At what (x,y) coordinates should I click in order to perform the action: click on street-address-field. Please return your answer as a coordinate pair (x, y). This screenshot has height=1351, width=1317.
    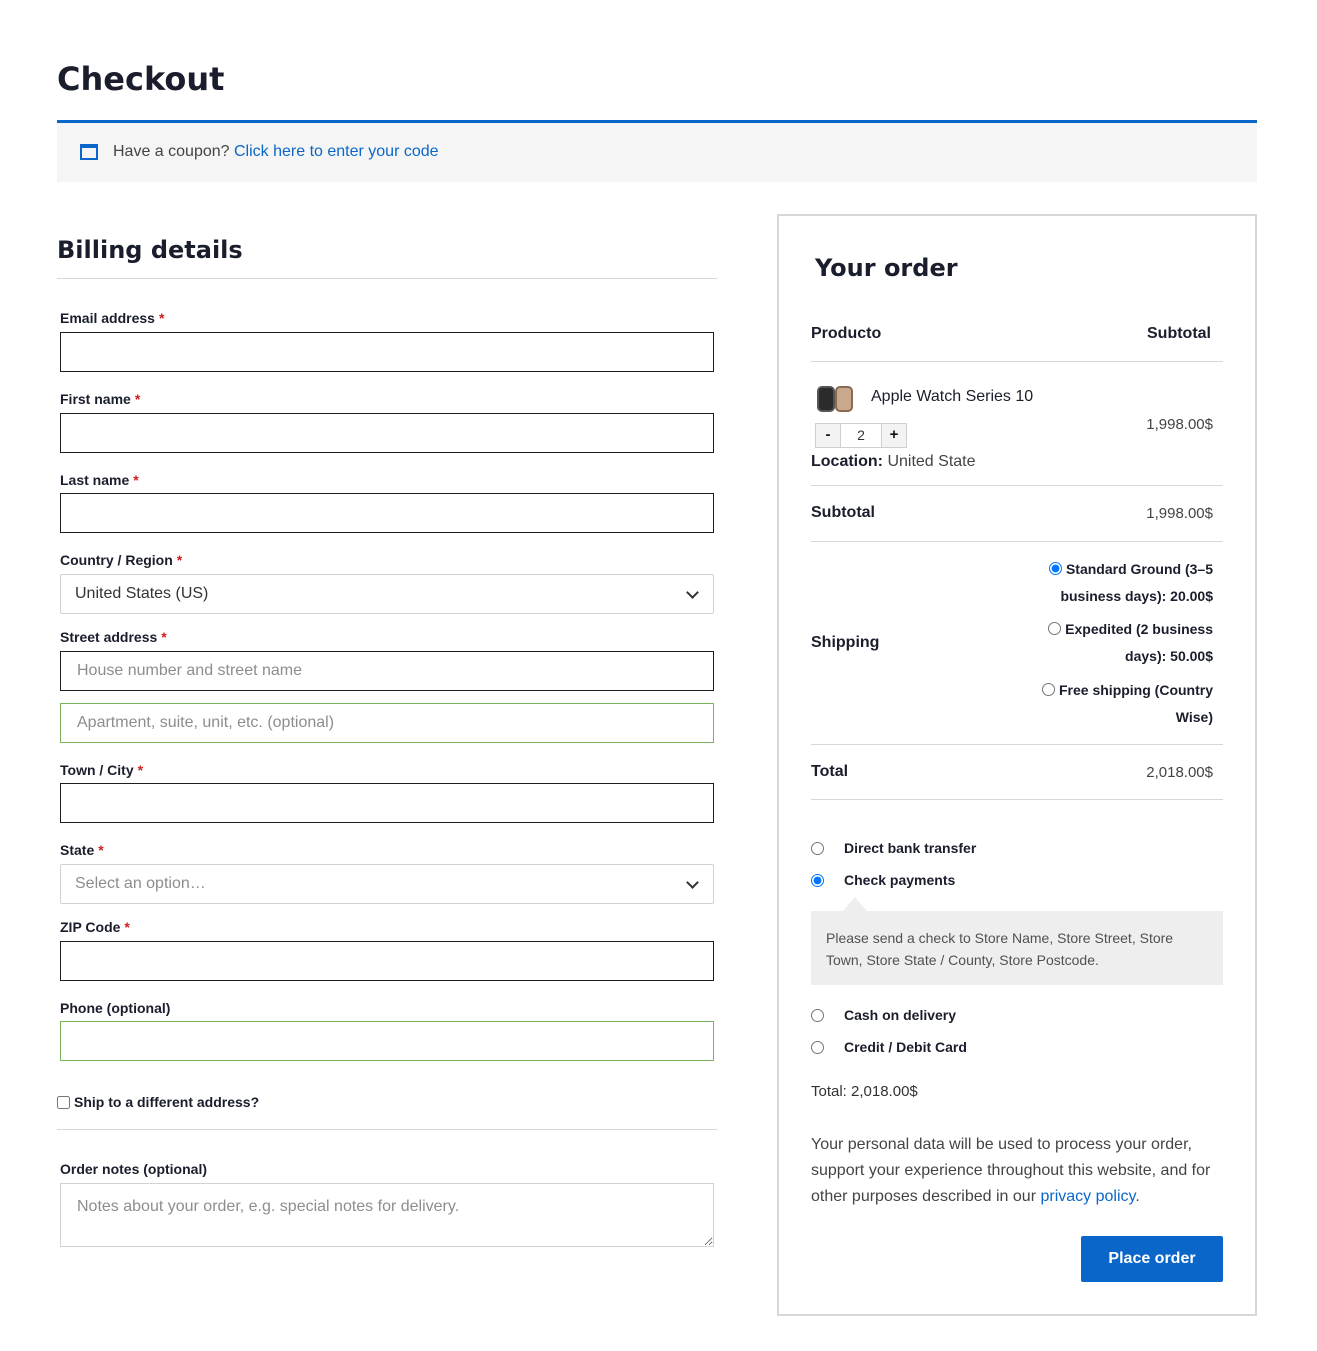
    Looking at the image, I should click on (387, 671).